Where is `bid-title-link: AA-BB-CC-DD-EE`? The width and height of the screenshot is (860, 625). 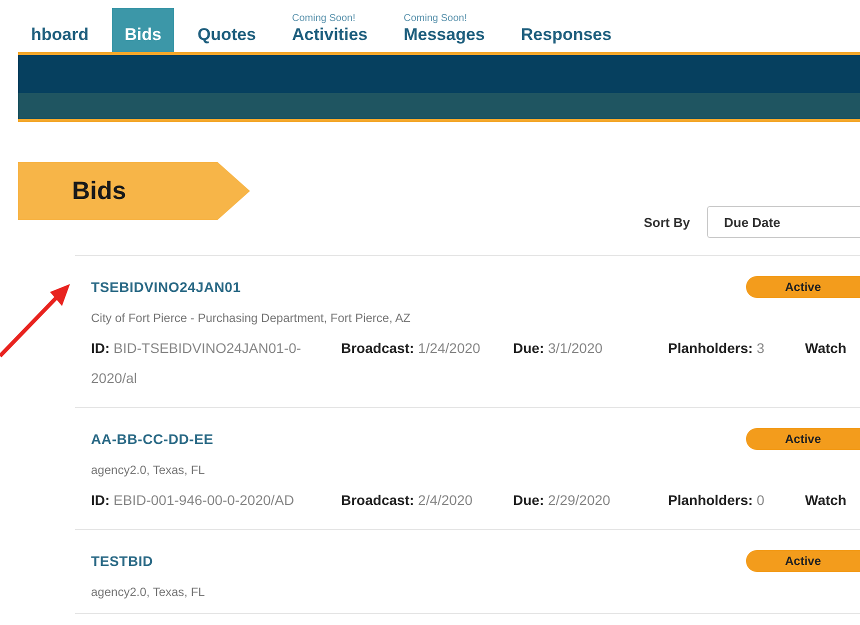
bid-title-link: AA-BB-CC-DD-EE is located at coordinates (152, 439).